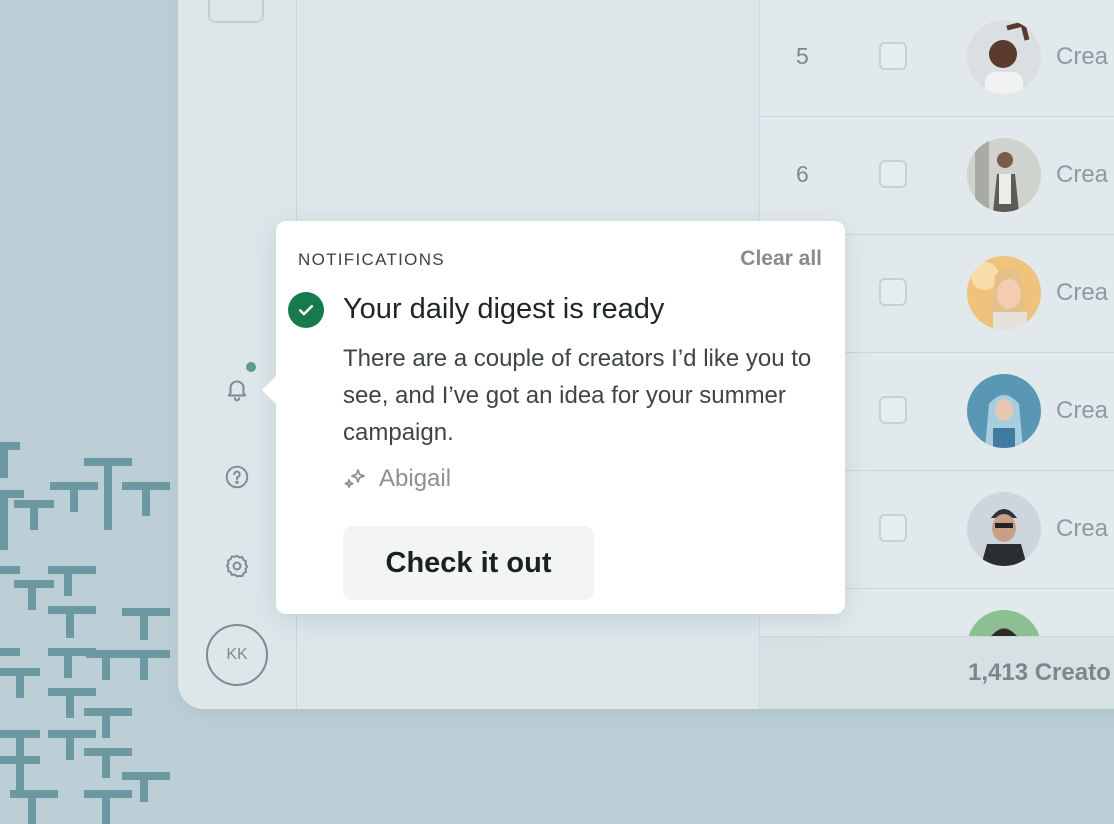  I want to click on add-button: +, so click(236, 11).